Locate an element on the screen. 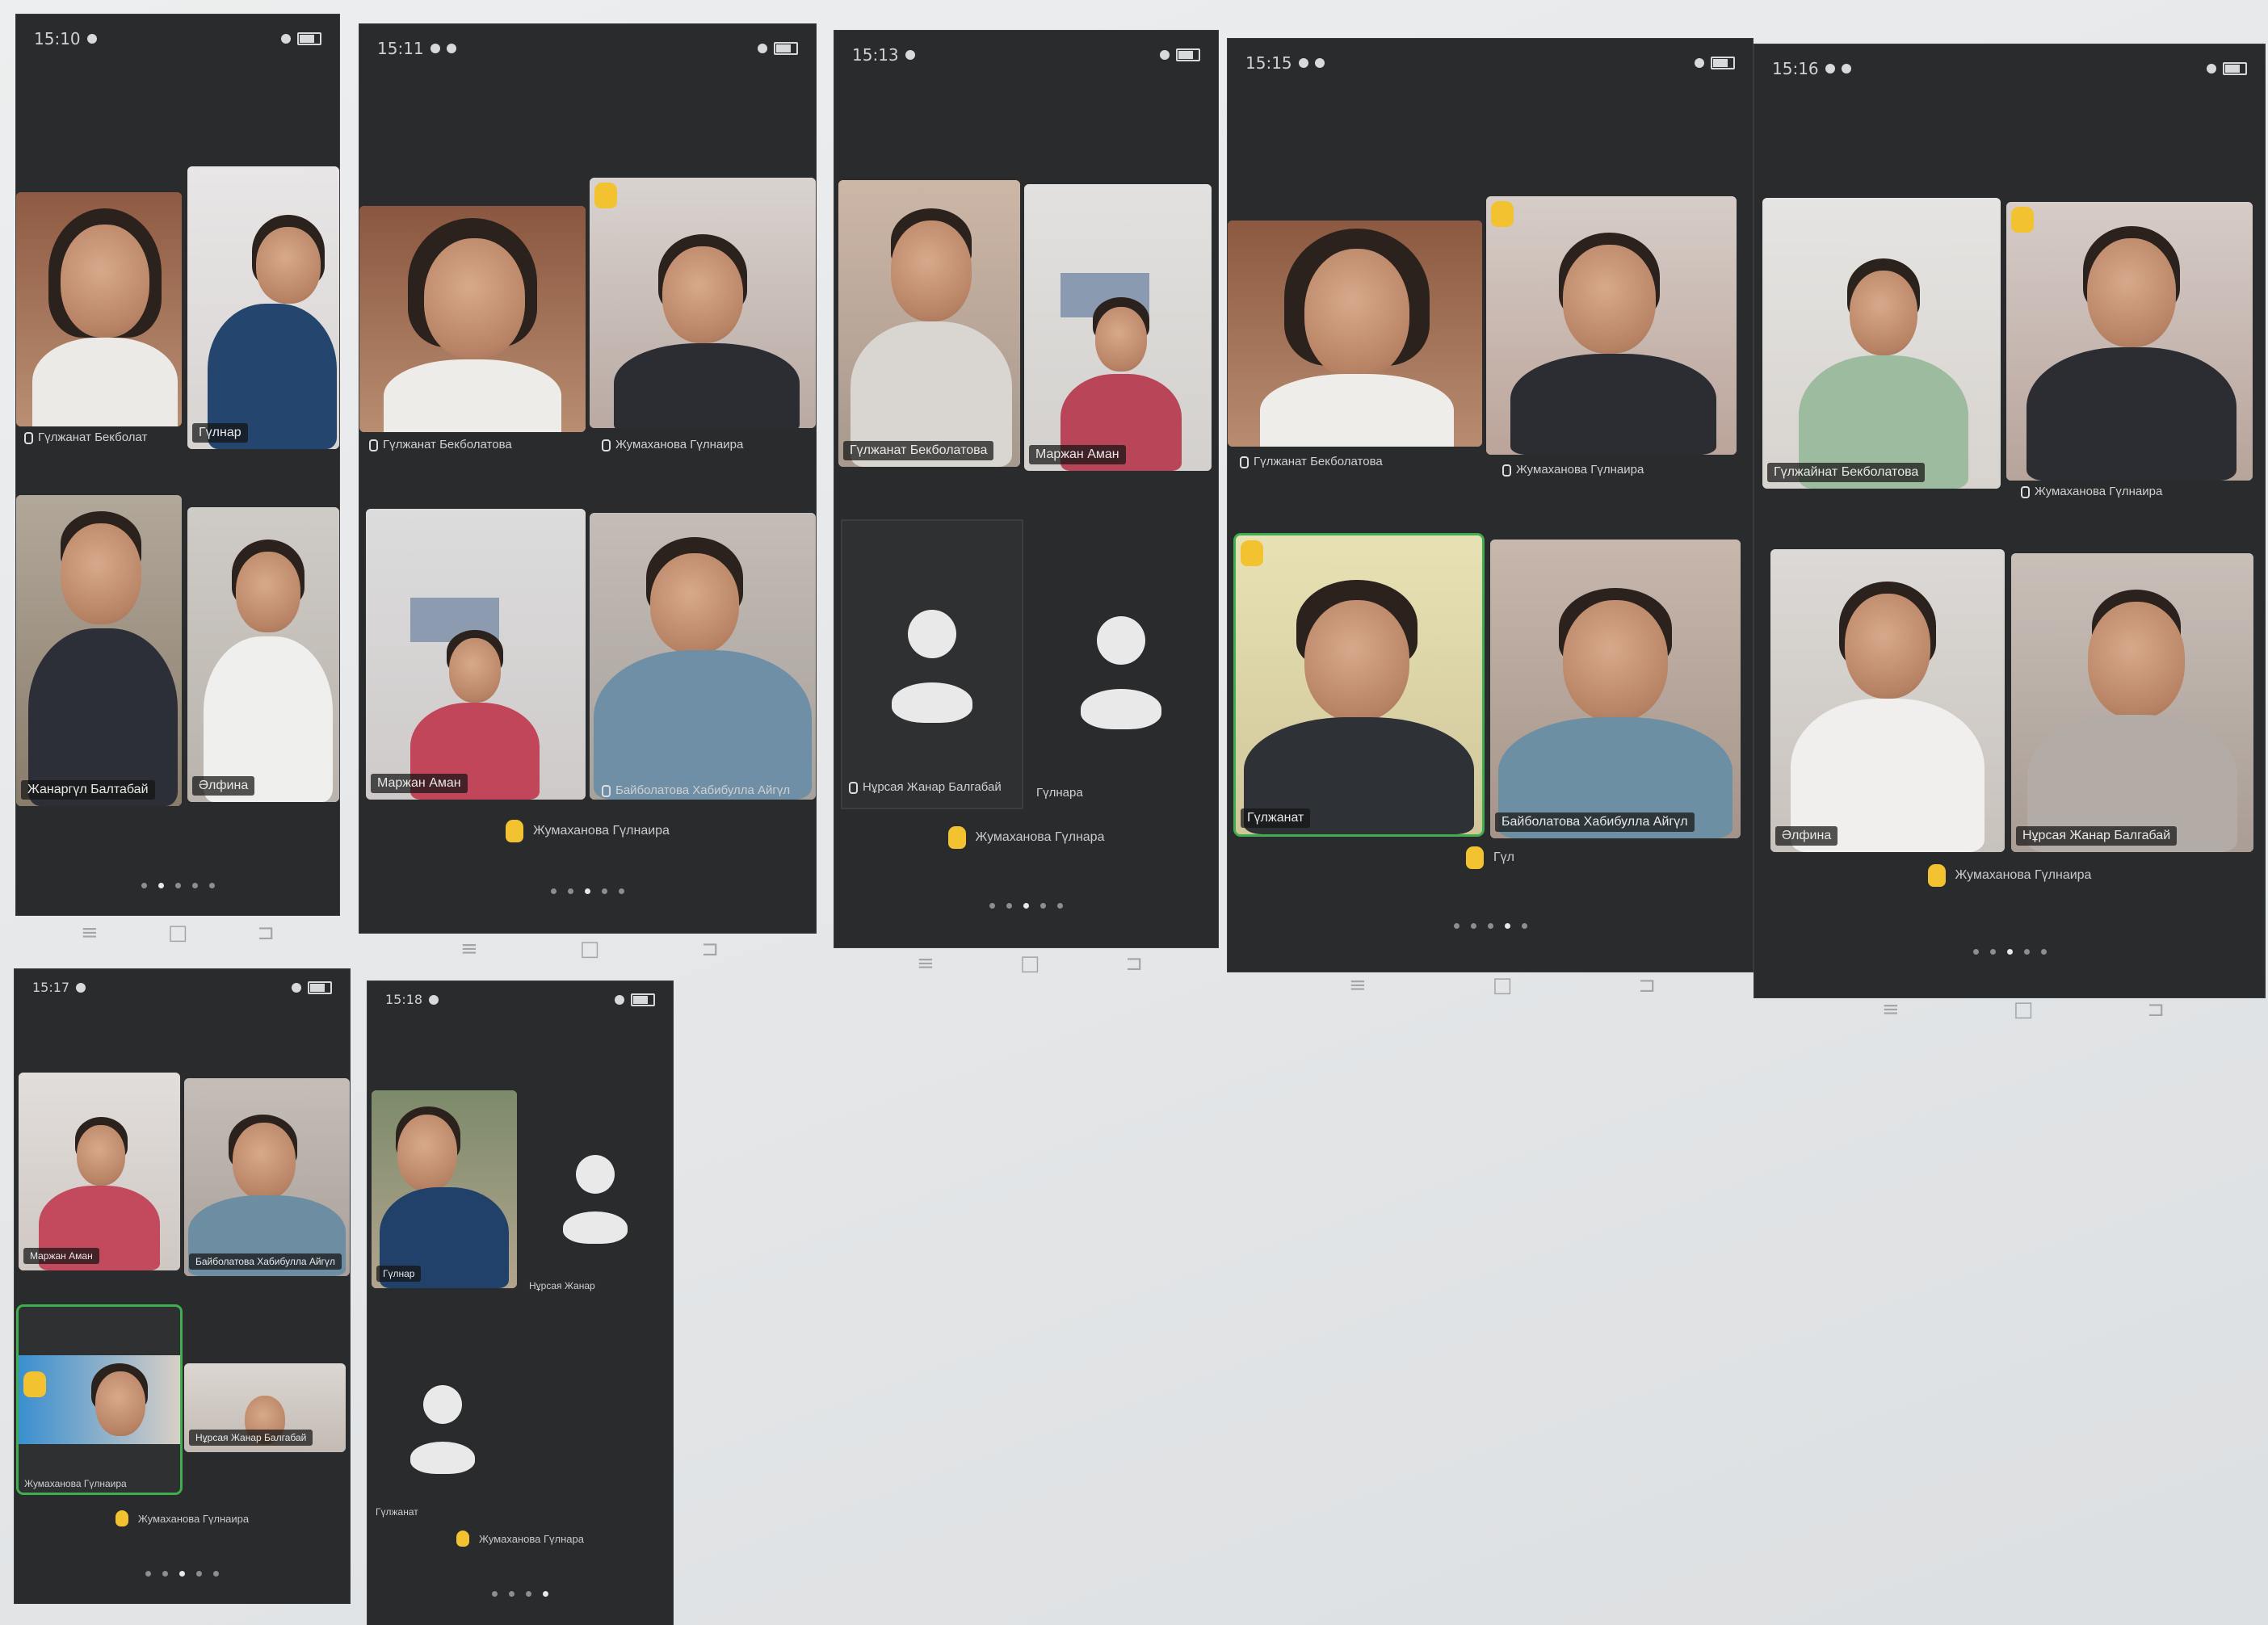  video-tile-active-speaker: Гүлжанат is located at coordinates (1359, 684).